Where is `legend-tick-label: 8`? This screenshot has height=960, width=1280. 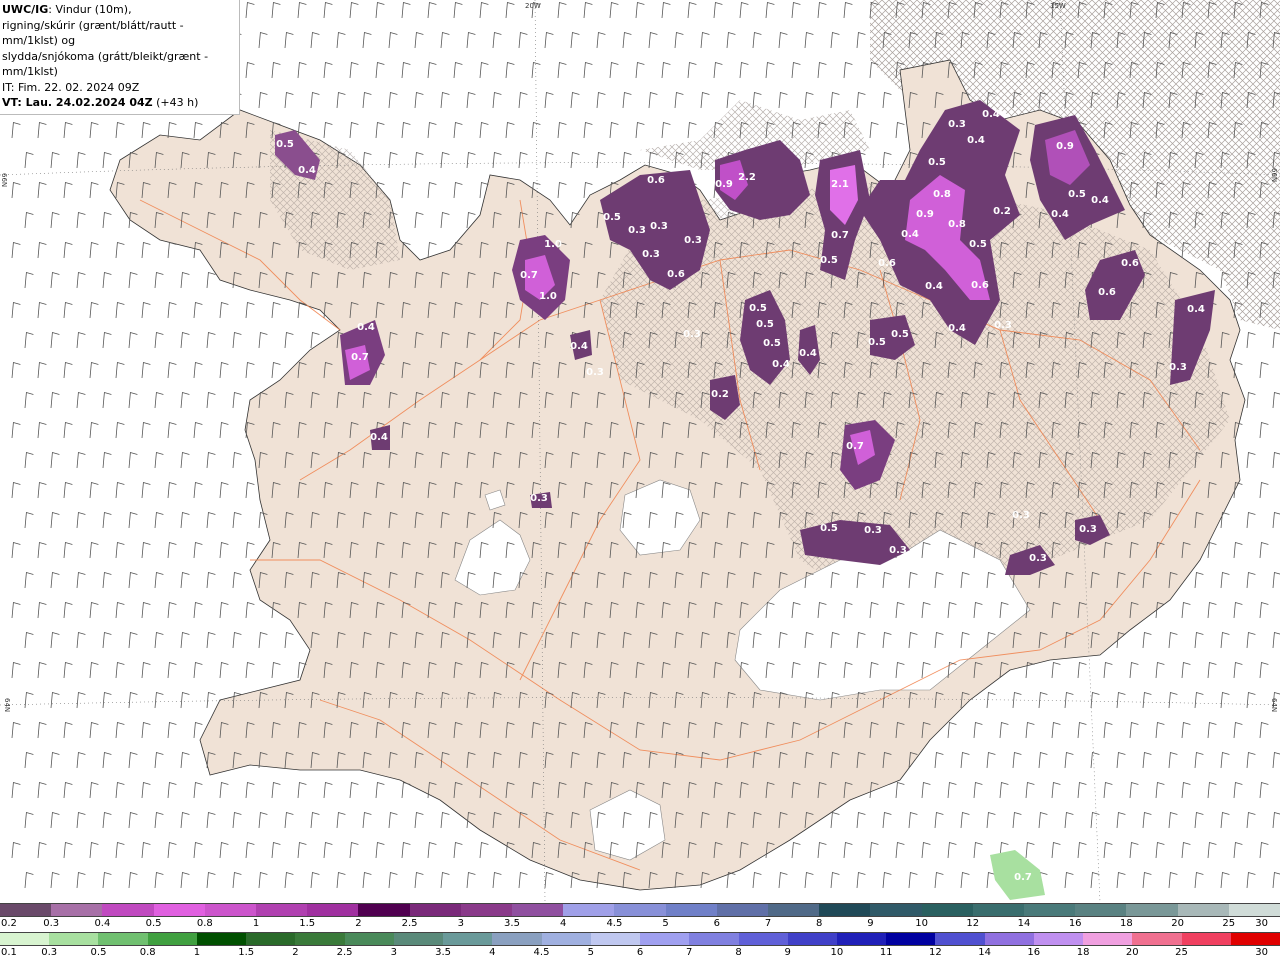 legend-tick-label: 8 is located at coordinates (819, 923).